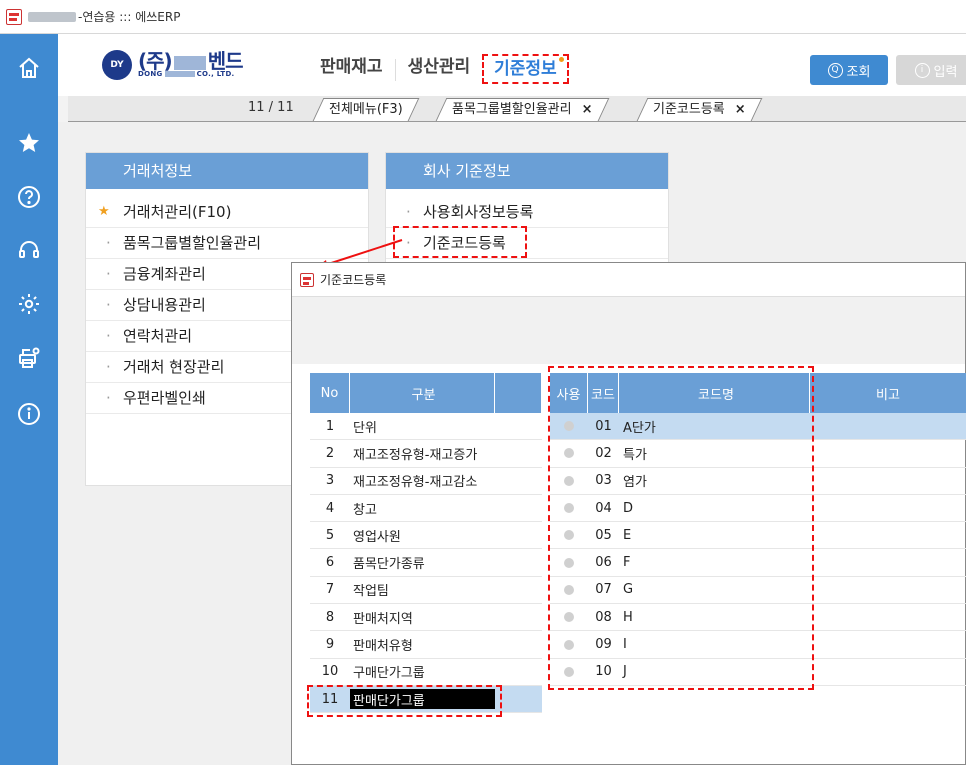 This screenshot has height=765, width=966. Describe the element at coordinates (330, 563) in the screenshot. I see `cell-no: 6` at that location.